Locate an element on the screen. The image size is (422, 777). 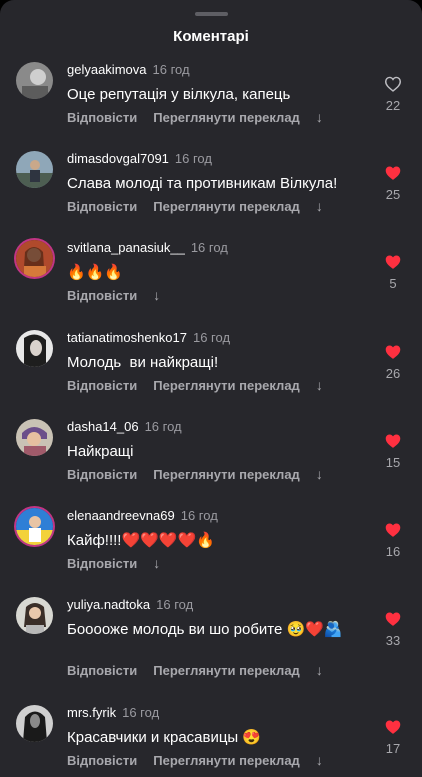
comment-username: tatianatimoshenko17 is located at coordinates (127, 337).